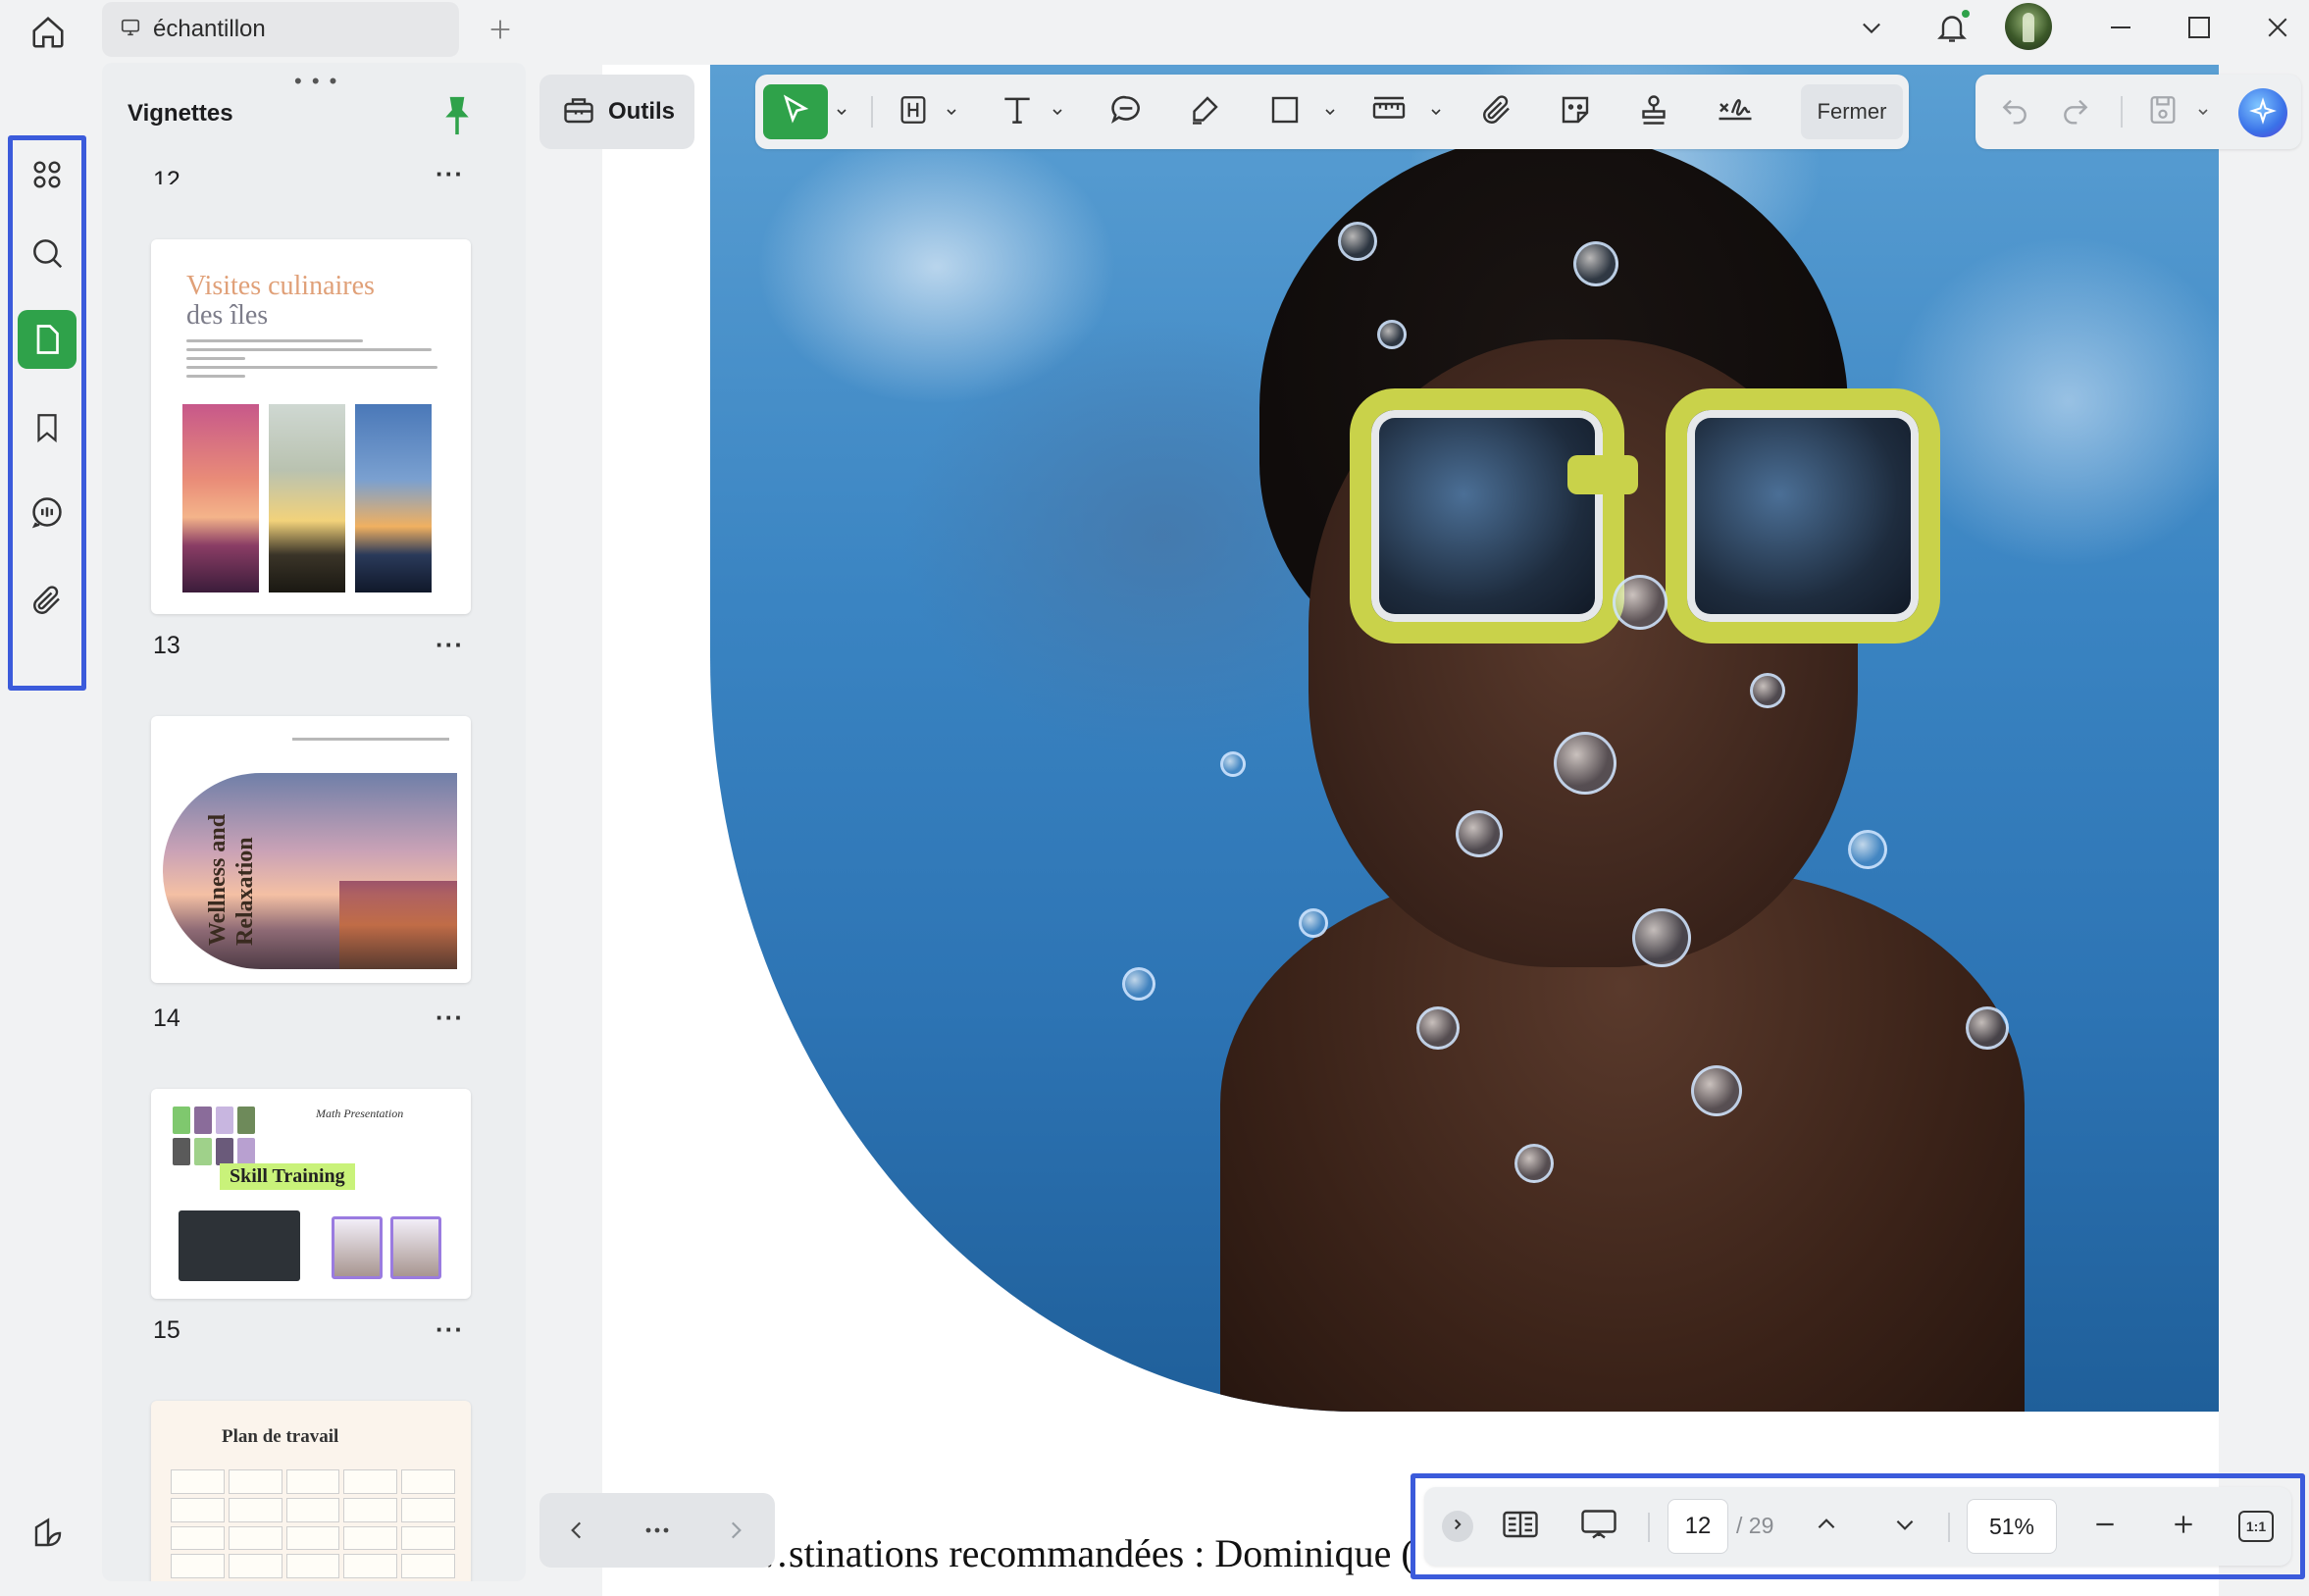  Describe the element at coordinates (2256, 1526) in the screenshot. I see `actual-size-button: 1:1` at that location.